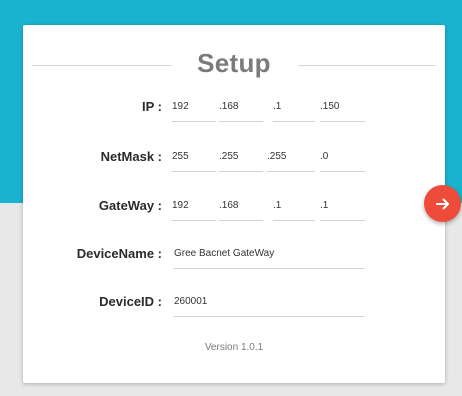  I want to click on gateway-octet-2: .168, so click(241, 208).